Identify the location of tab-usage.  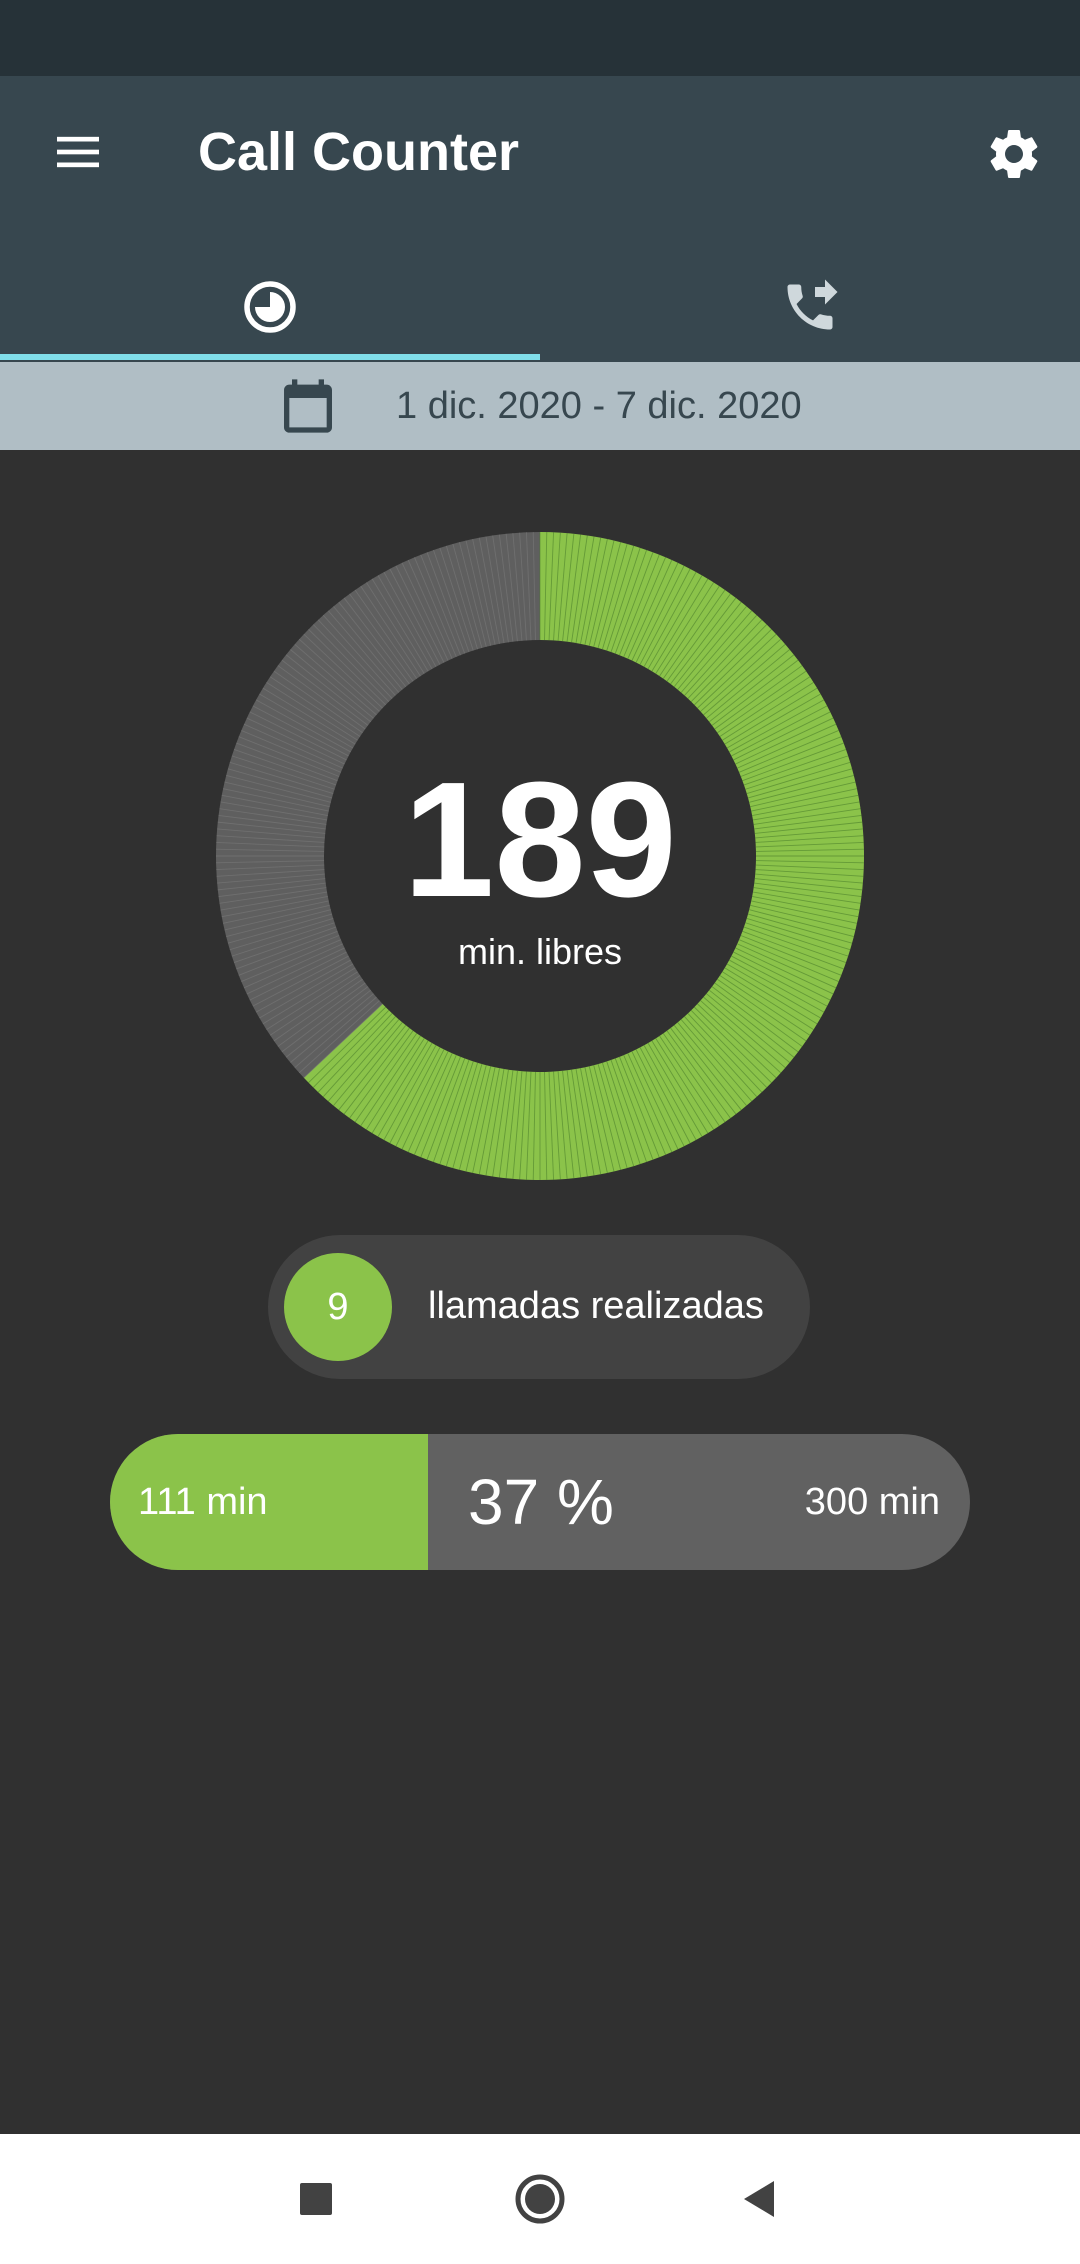
(270, 307).